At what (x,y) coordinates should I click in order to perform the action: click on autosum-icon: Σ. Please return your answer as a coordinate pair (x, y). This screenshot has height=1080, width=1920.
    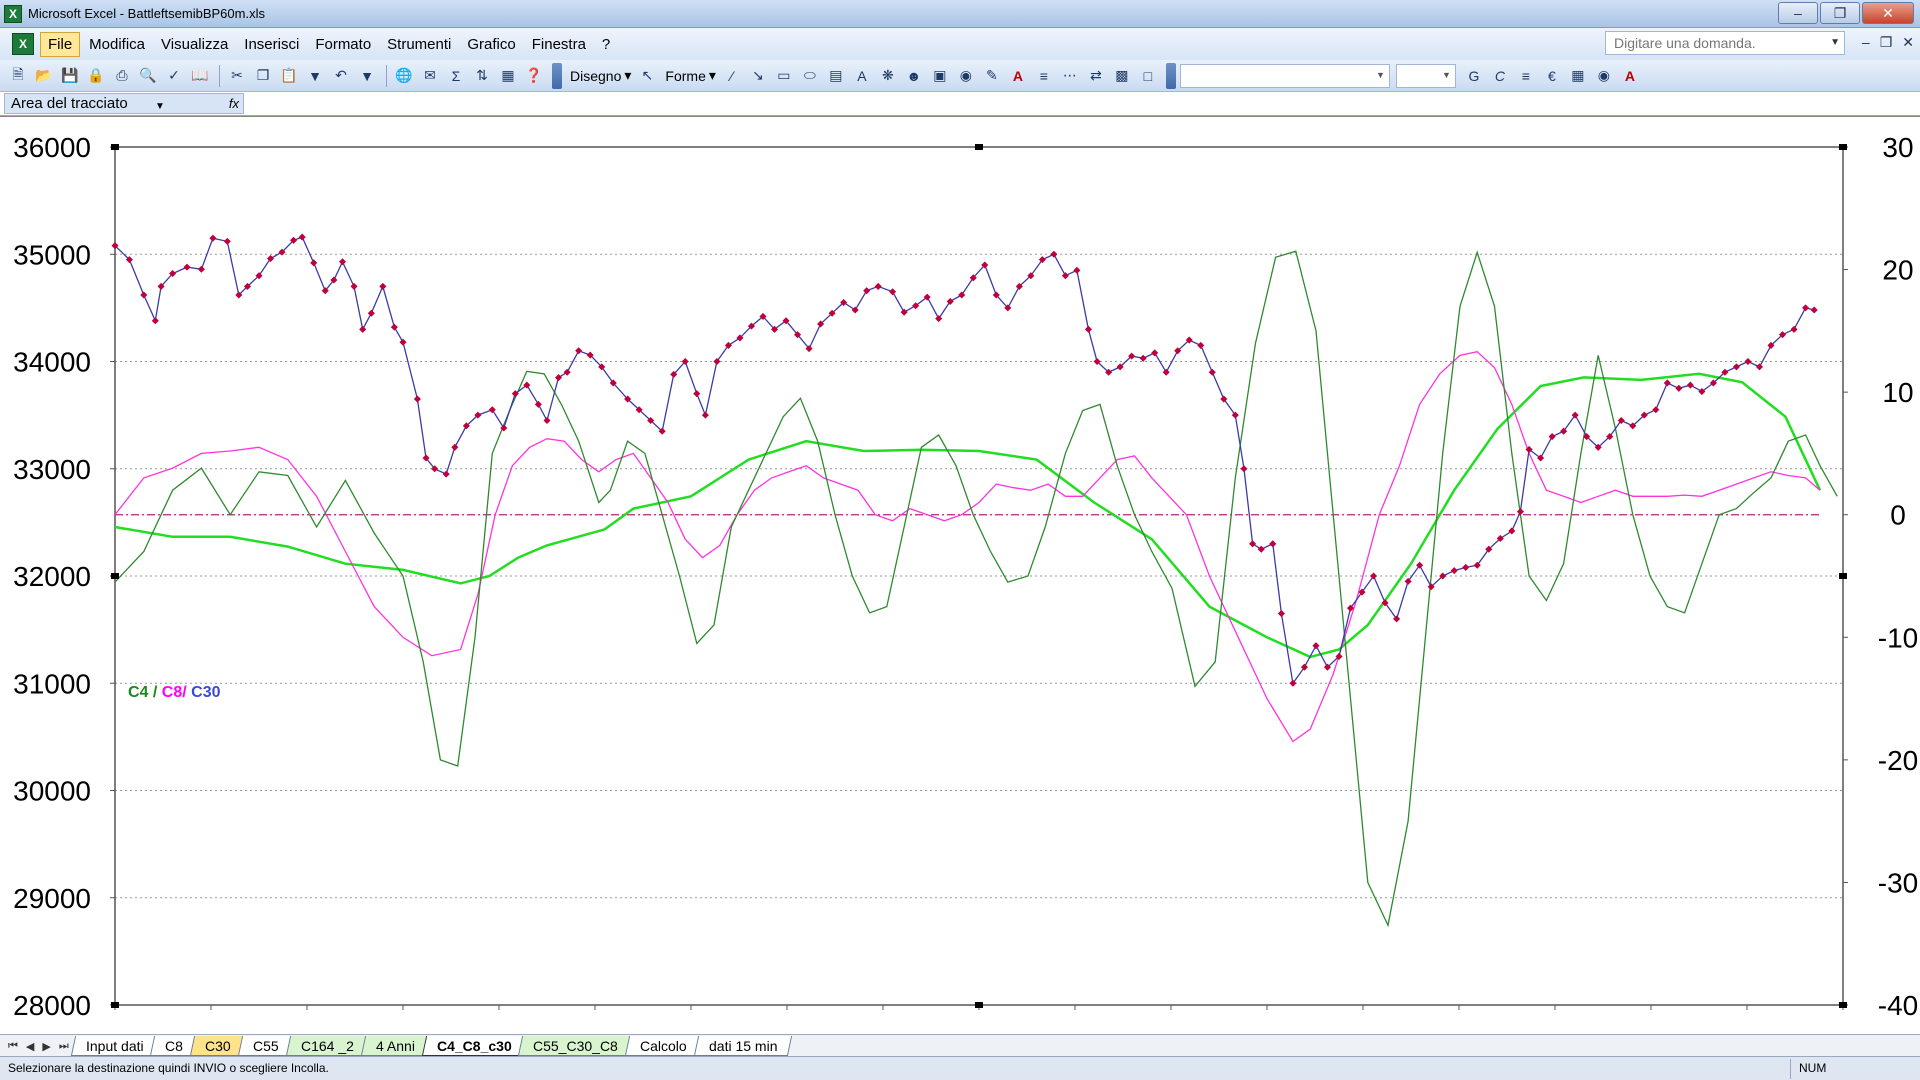
    Looking at the image, I should click on (456, 76).